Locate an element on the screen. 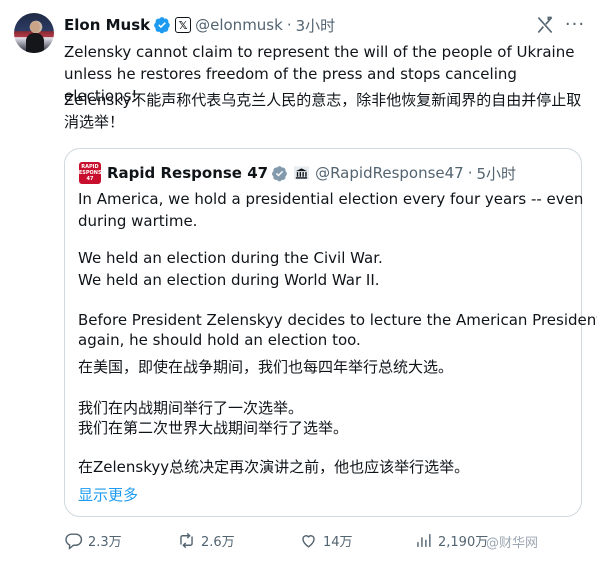 Image resolution: width=597 pixels, height=562 pixels. author-avatar is located at coordinates (34, 33).